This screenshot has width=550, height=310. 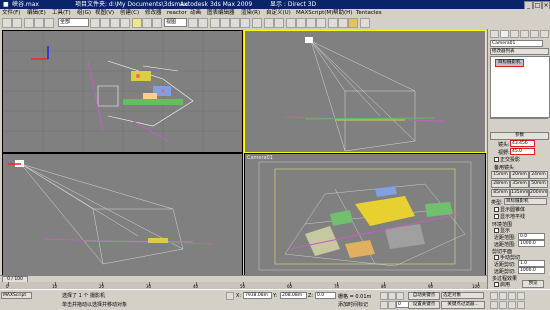 What do you see at coordinates (500, 175) in the screenshot?
I see `lens-15mm-button: 15mm` at bounding box center [500, 175].